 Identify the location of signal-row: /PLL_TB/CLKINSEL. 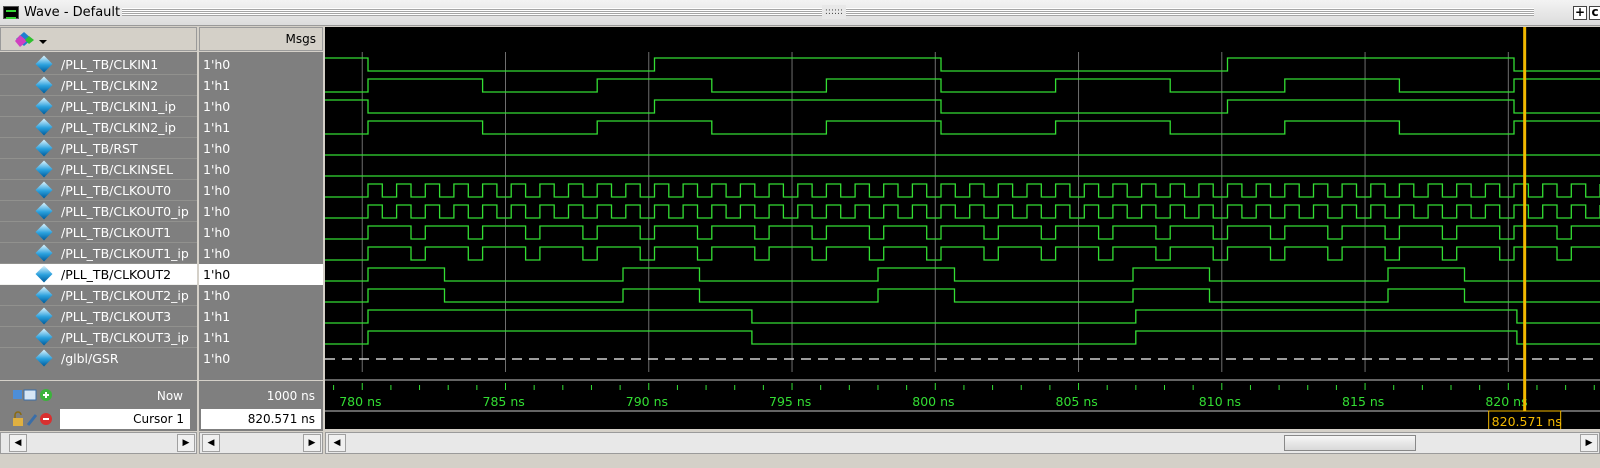
(98, 169).